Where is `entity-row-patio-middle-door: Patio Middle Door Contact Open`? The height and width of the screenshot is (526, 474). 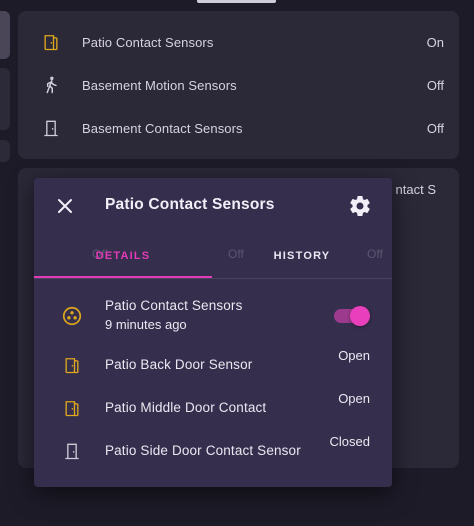 entity-row-patio-middle-door: Patio Middle Door Contact Open is located at coordinates (213, 407).